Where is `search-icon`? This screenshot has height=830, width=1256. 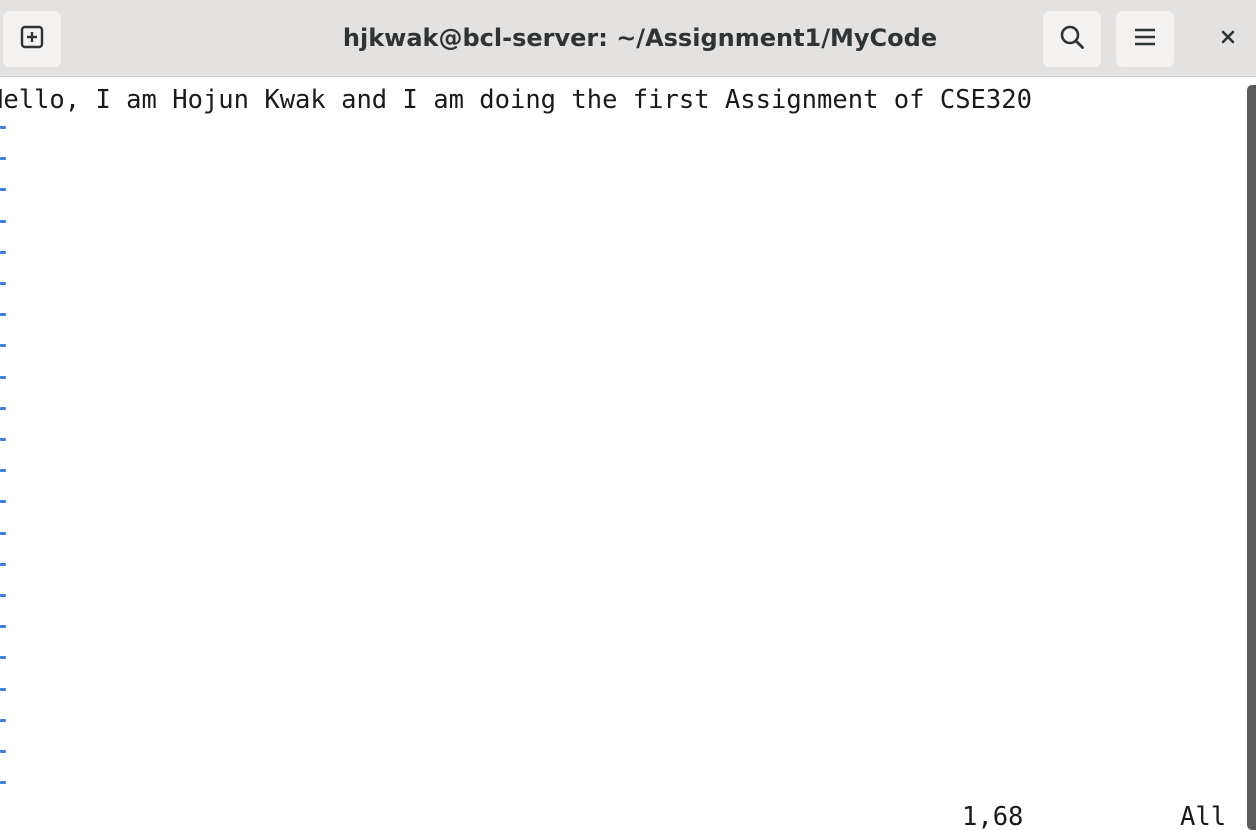 search-icon is located at coordinates (1072, 39).